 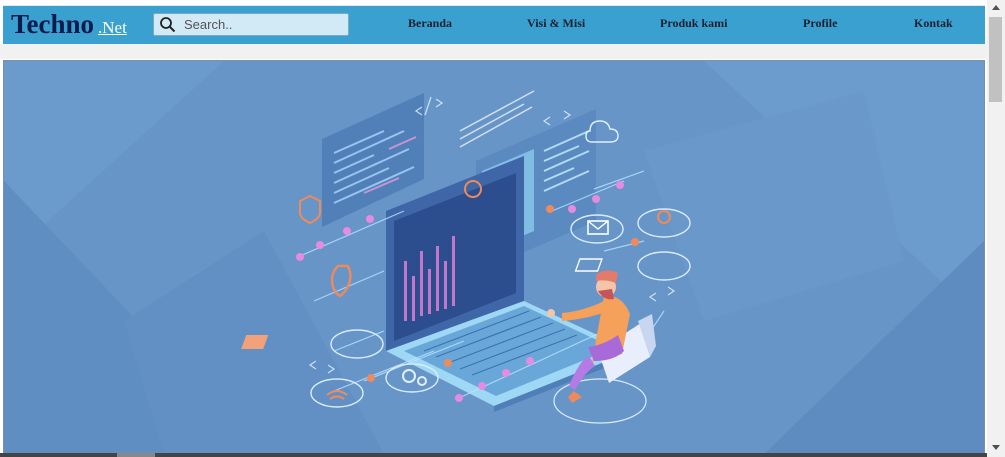 I want to click on search-box, so click(x=251, y=24).